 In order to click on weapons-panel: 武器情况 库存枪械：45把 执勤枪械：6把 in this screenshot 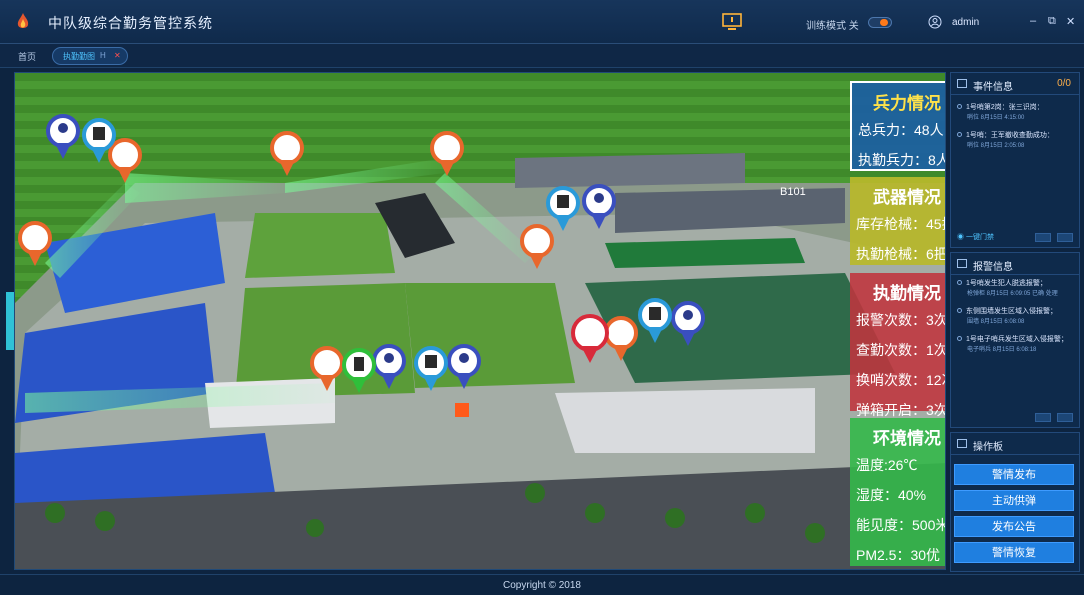, I will do `click(898, 221)`.